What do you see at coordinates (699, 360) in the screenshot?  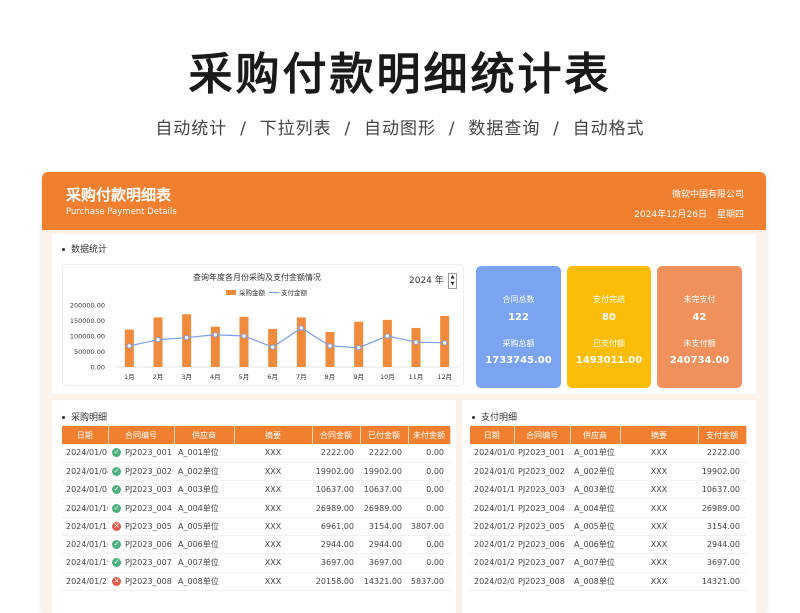 I see `stat-value: 240734.00` at bounding box center [699, 360].